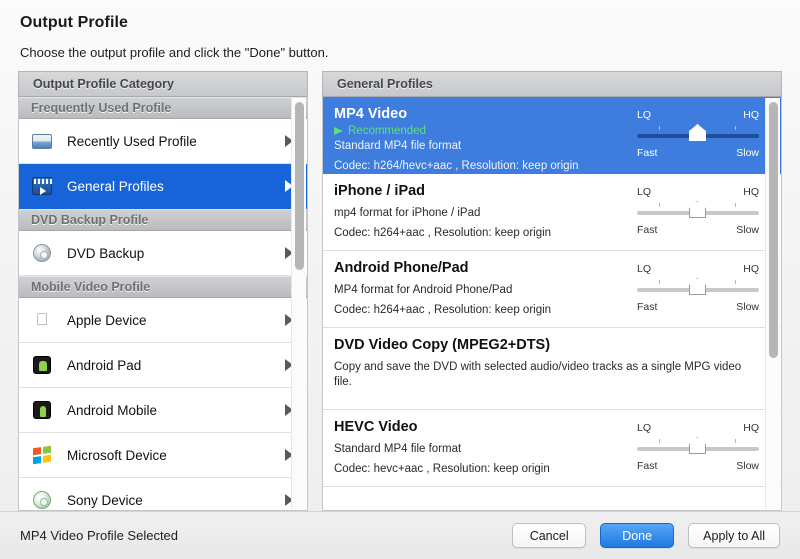  What do you see at coordinates (163, 108) in the screenshot?
I see `group-header-frequently-used: Frequently Used Profile` at bounding box center [163, 108].